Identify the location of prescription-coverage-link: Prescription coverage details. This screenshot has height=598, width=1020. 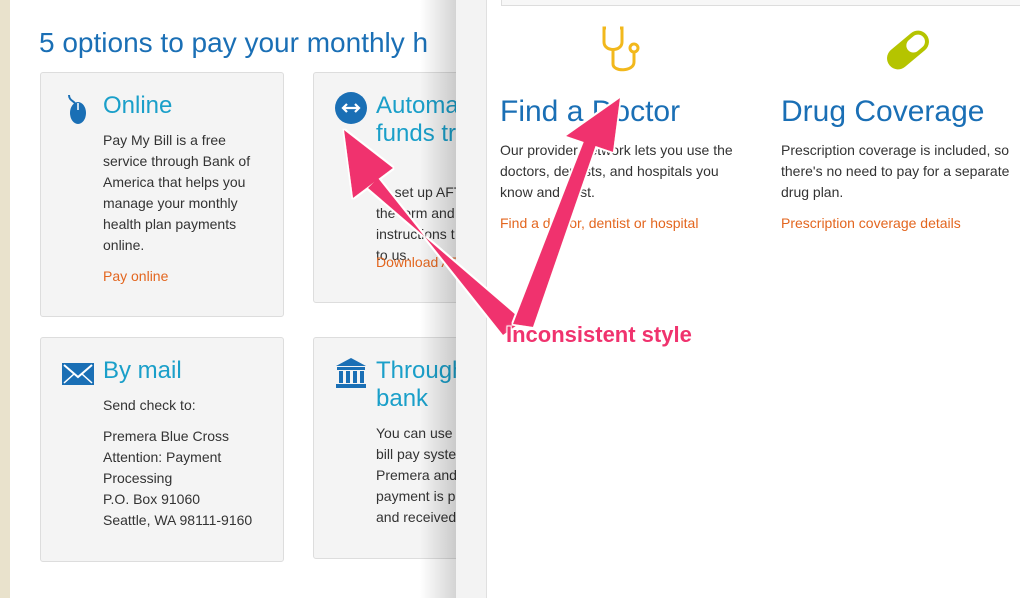
(871, 223).